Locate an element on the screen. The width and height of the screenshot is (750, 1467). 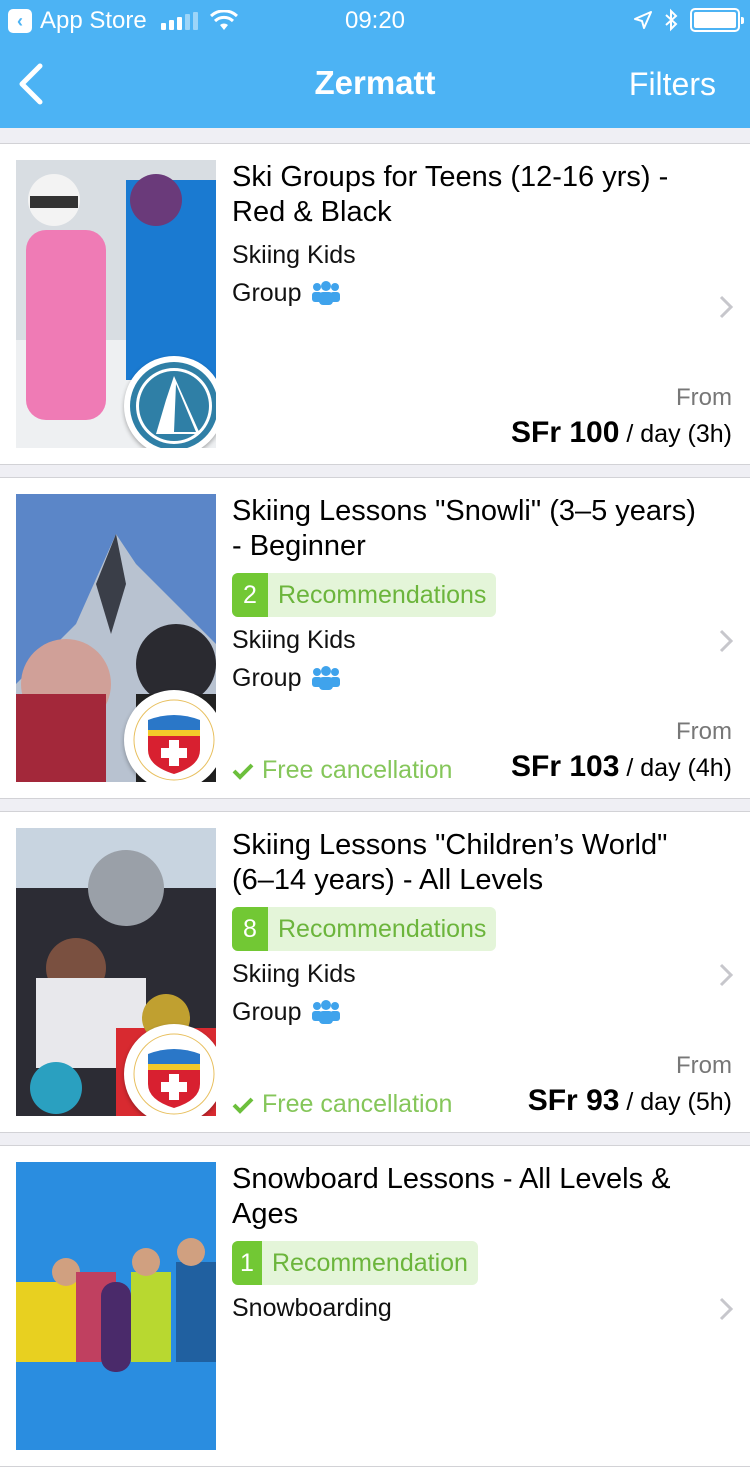
price-amount: SFr 93 is located at coordinates (573, 1100).